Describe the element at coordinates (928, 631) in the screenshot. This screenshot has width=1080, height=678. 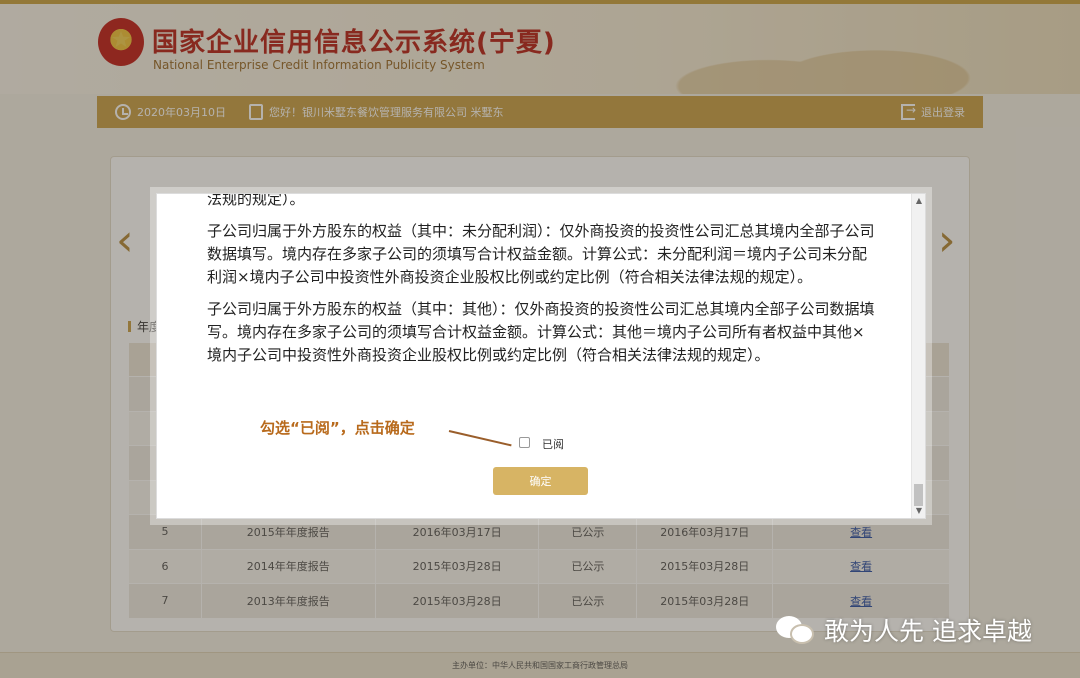
I see `watermark-text: 敢为人先 追求卓越` at that location.